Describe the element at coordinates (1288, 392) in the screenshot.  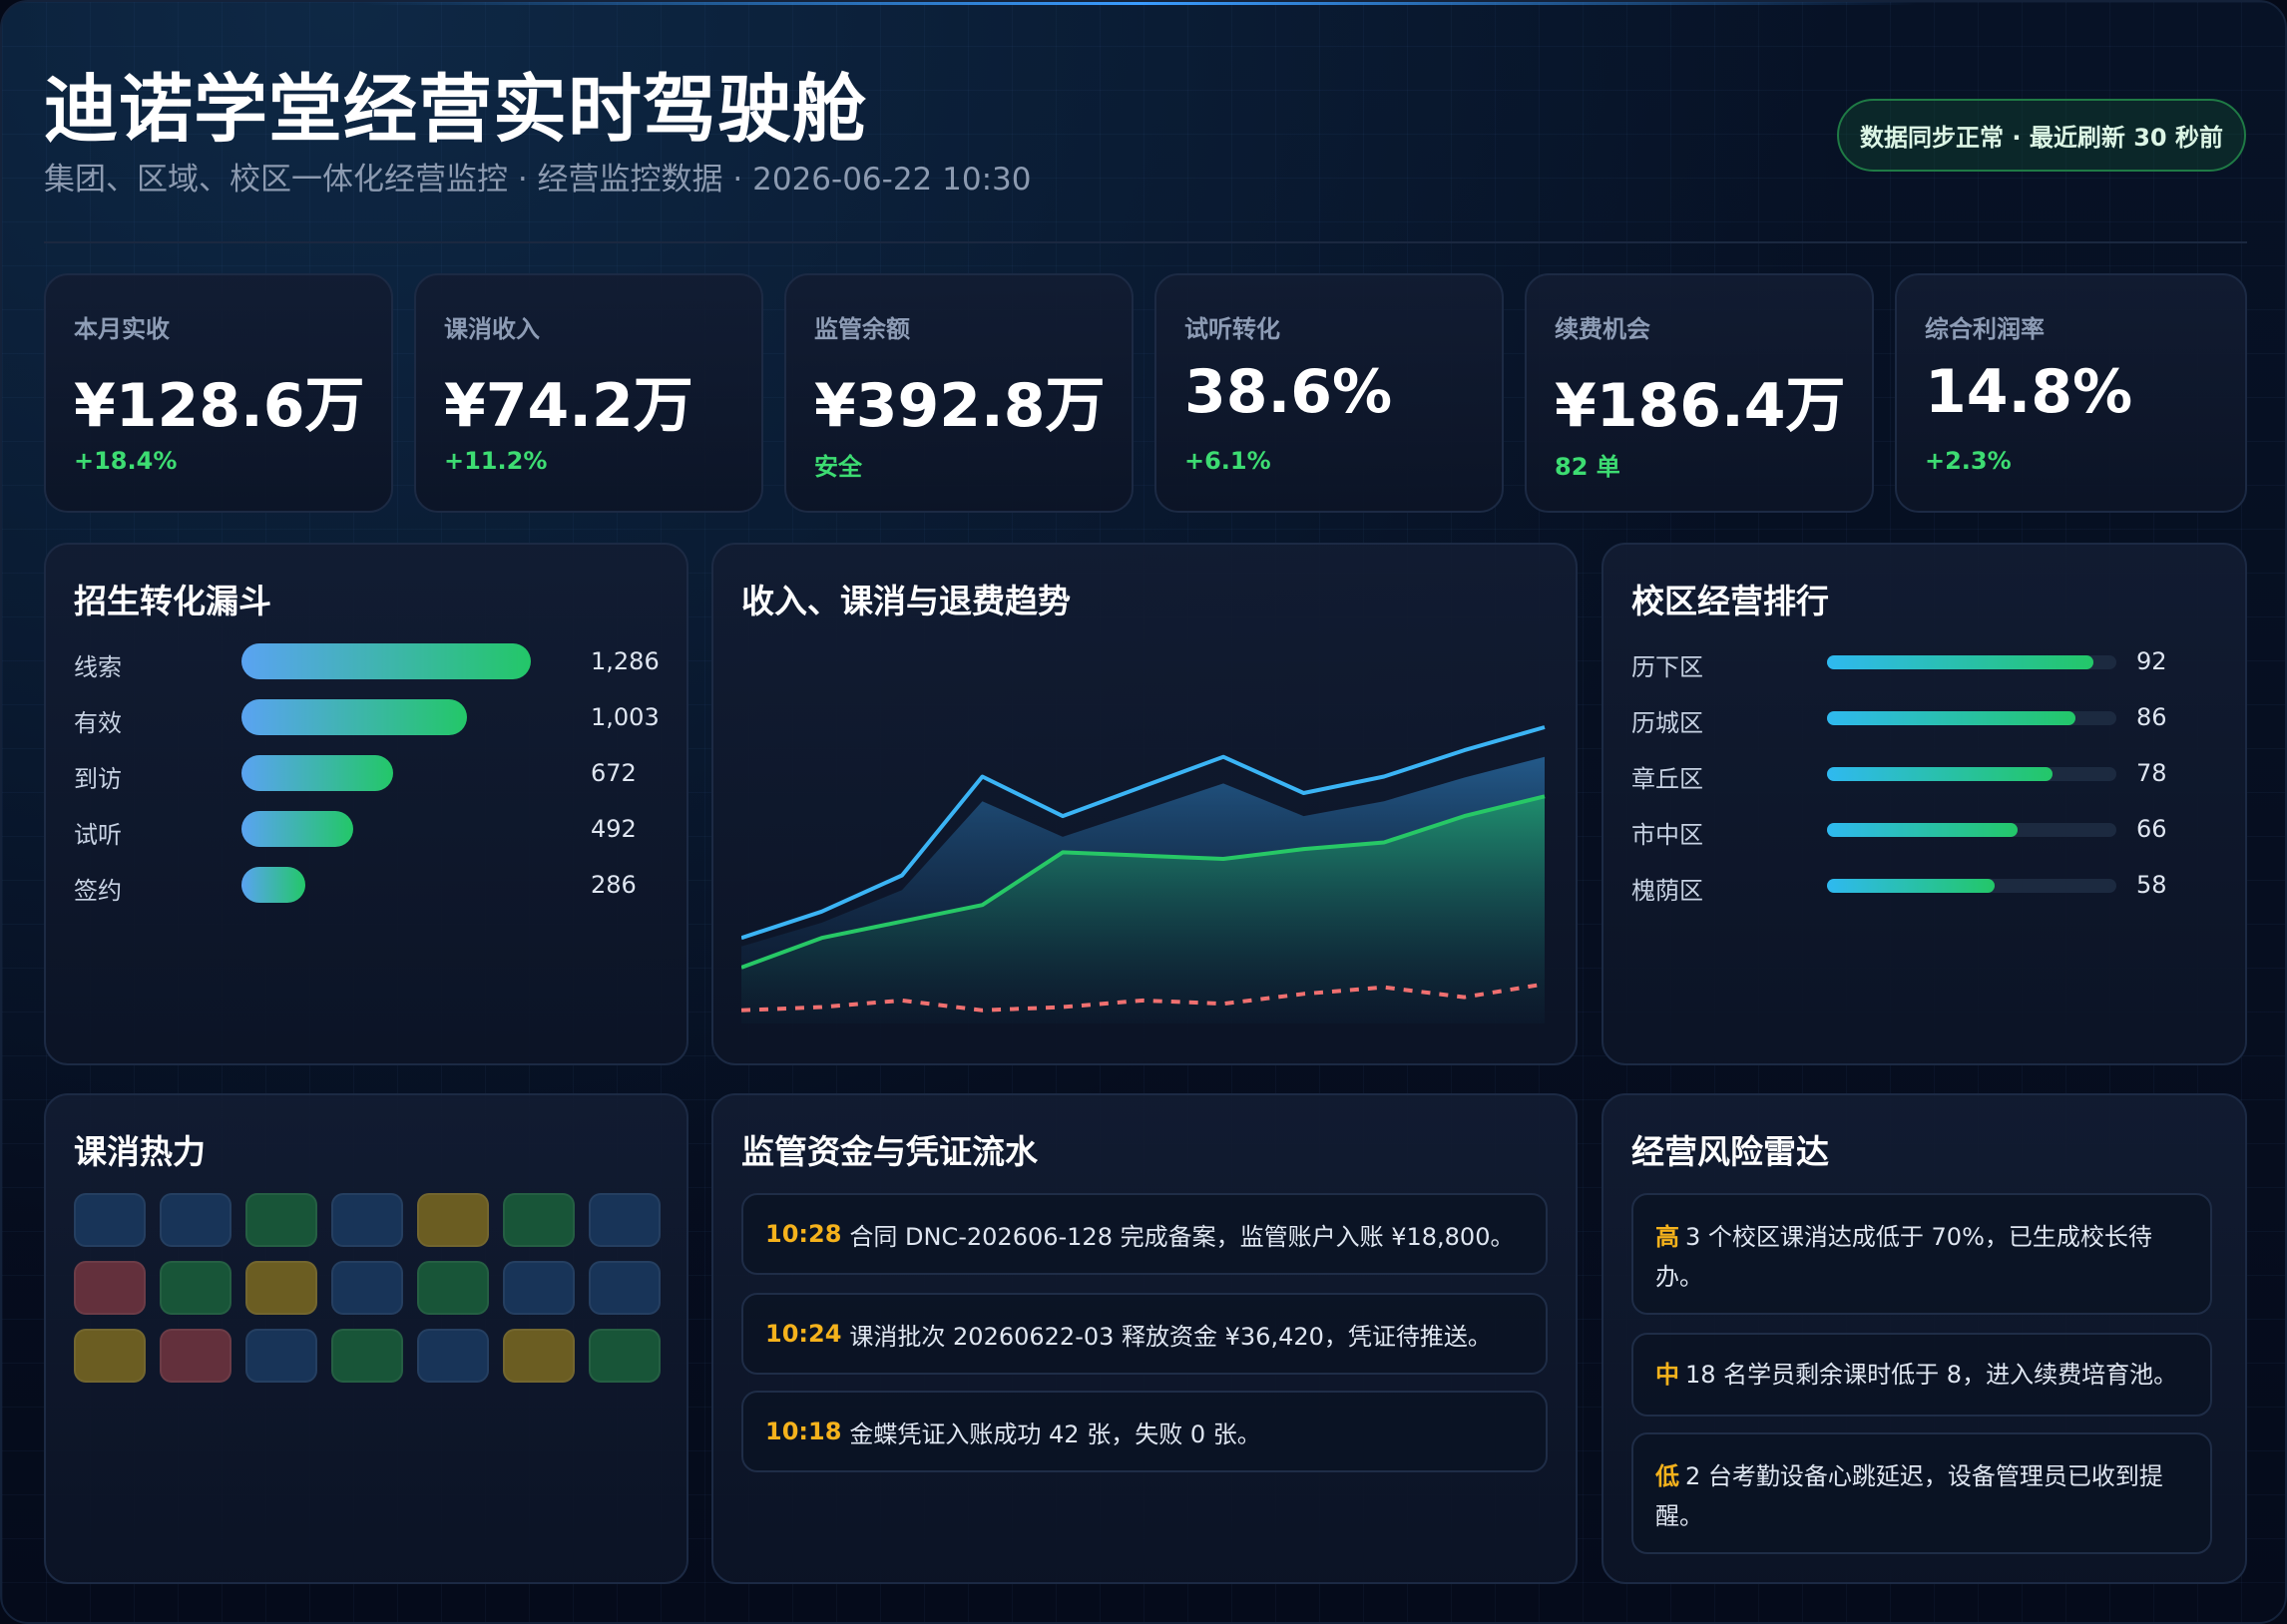
I see `kpi-value: 38.6%` at that location.